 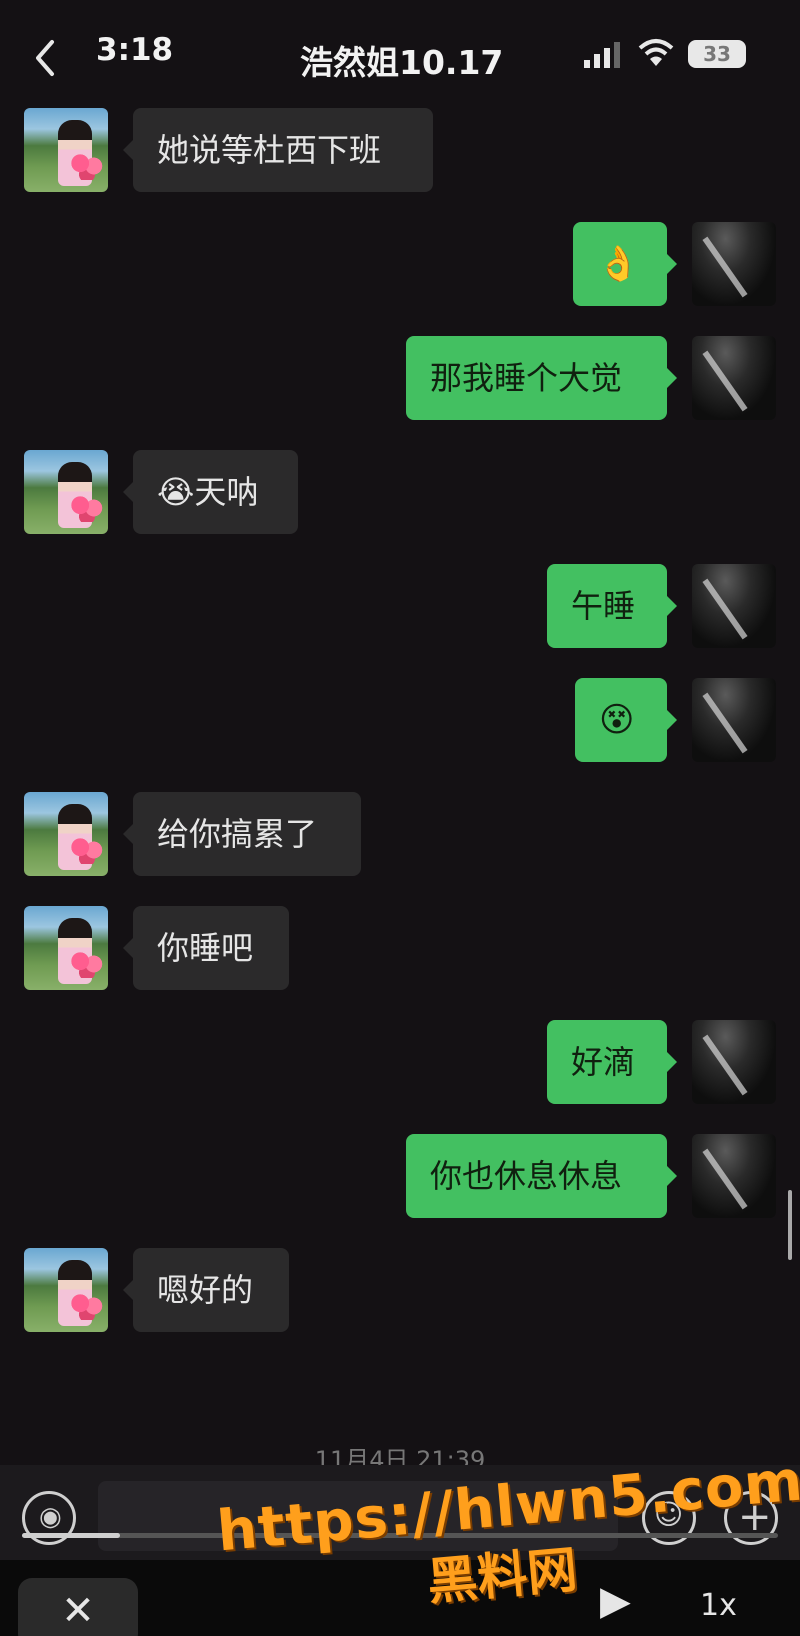 What do you see at coordinates (400, 720) in the screenshot?
I see `message-row: 😵` at bounding box center [400, 720].